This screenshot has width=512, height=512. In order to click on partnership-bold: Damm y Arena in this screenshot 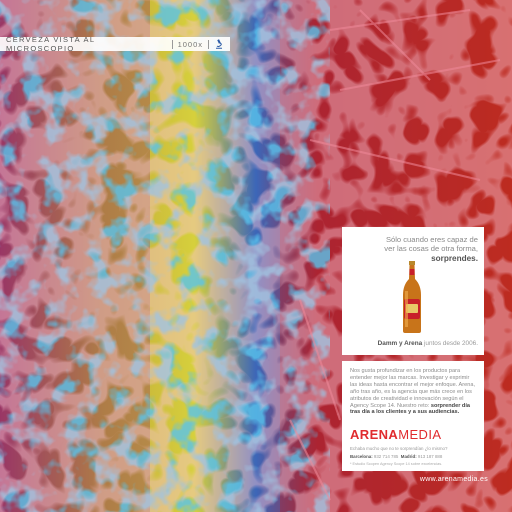, I will do `click(400, 343)`.